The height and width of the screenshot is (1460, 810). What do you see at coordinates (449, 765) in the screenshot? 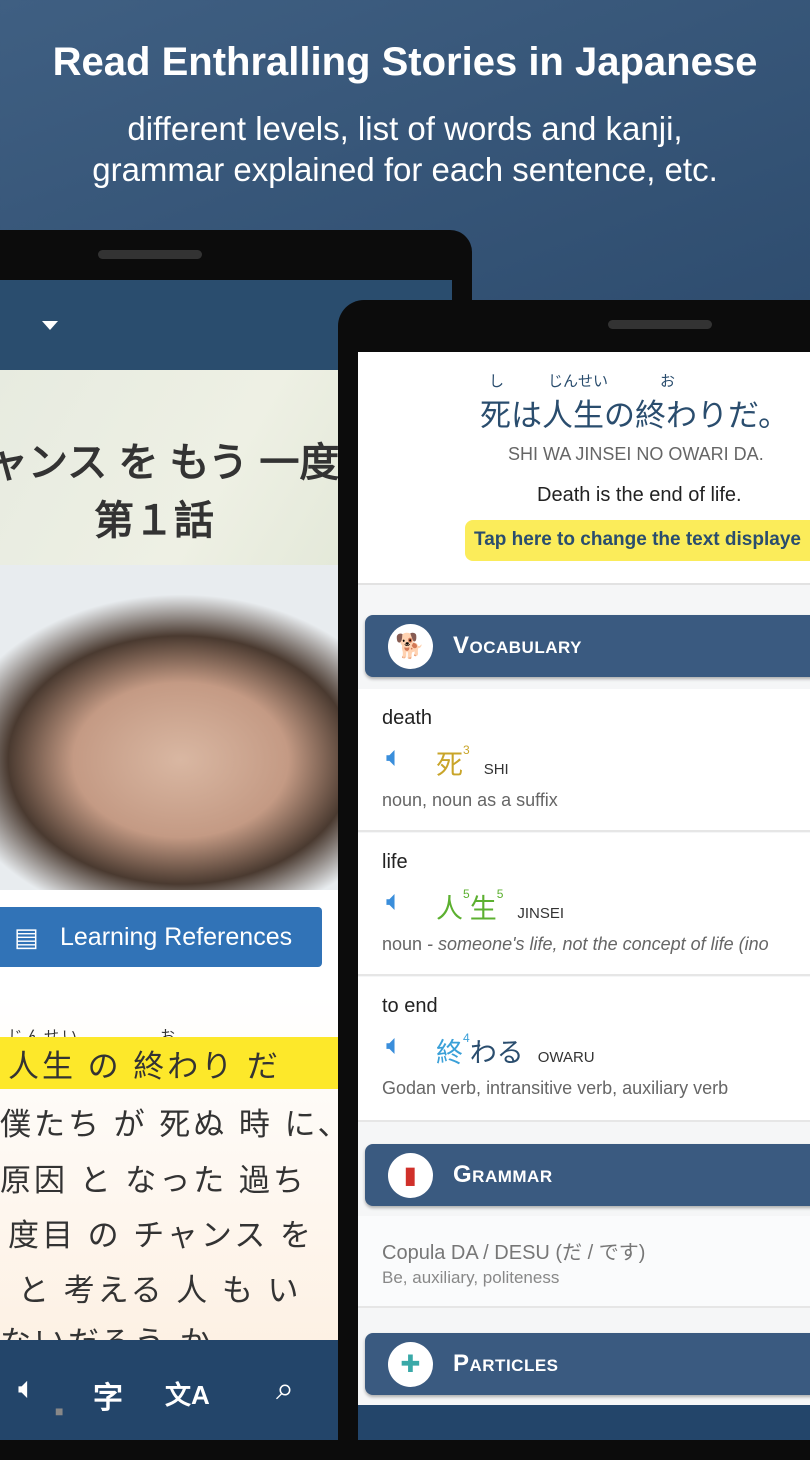
I see `kanji-char: 死` at bounding box center [449, 765].